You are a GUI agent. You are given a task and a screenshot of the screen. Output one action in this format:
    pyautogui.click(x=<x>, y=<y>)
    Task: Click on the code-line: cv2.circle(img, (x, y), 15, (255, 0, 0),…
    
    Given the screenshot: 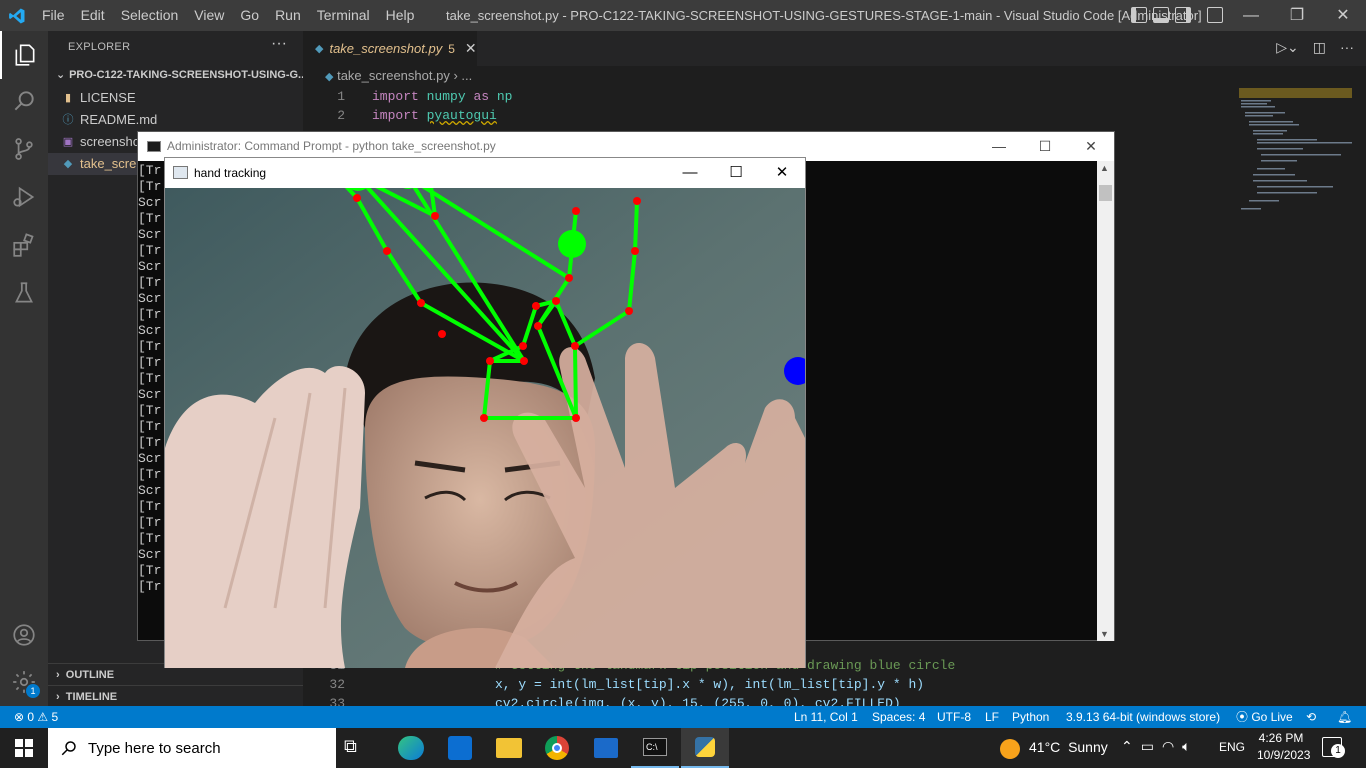 What is the action you would take?
    pyautogui.click(x=698, y=701)
    